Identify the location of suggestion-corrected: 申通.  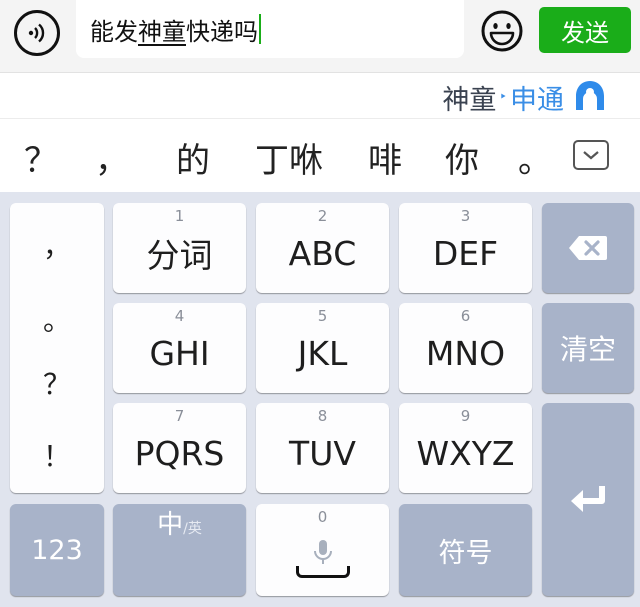
(537, 100).